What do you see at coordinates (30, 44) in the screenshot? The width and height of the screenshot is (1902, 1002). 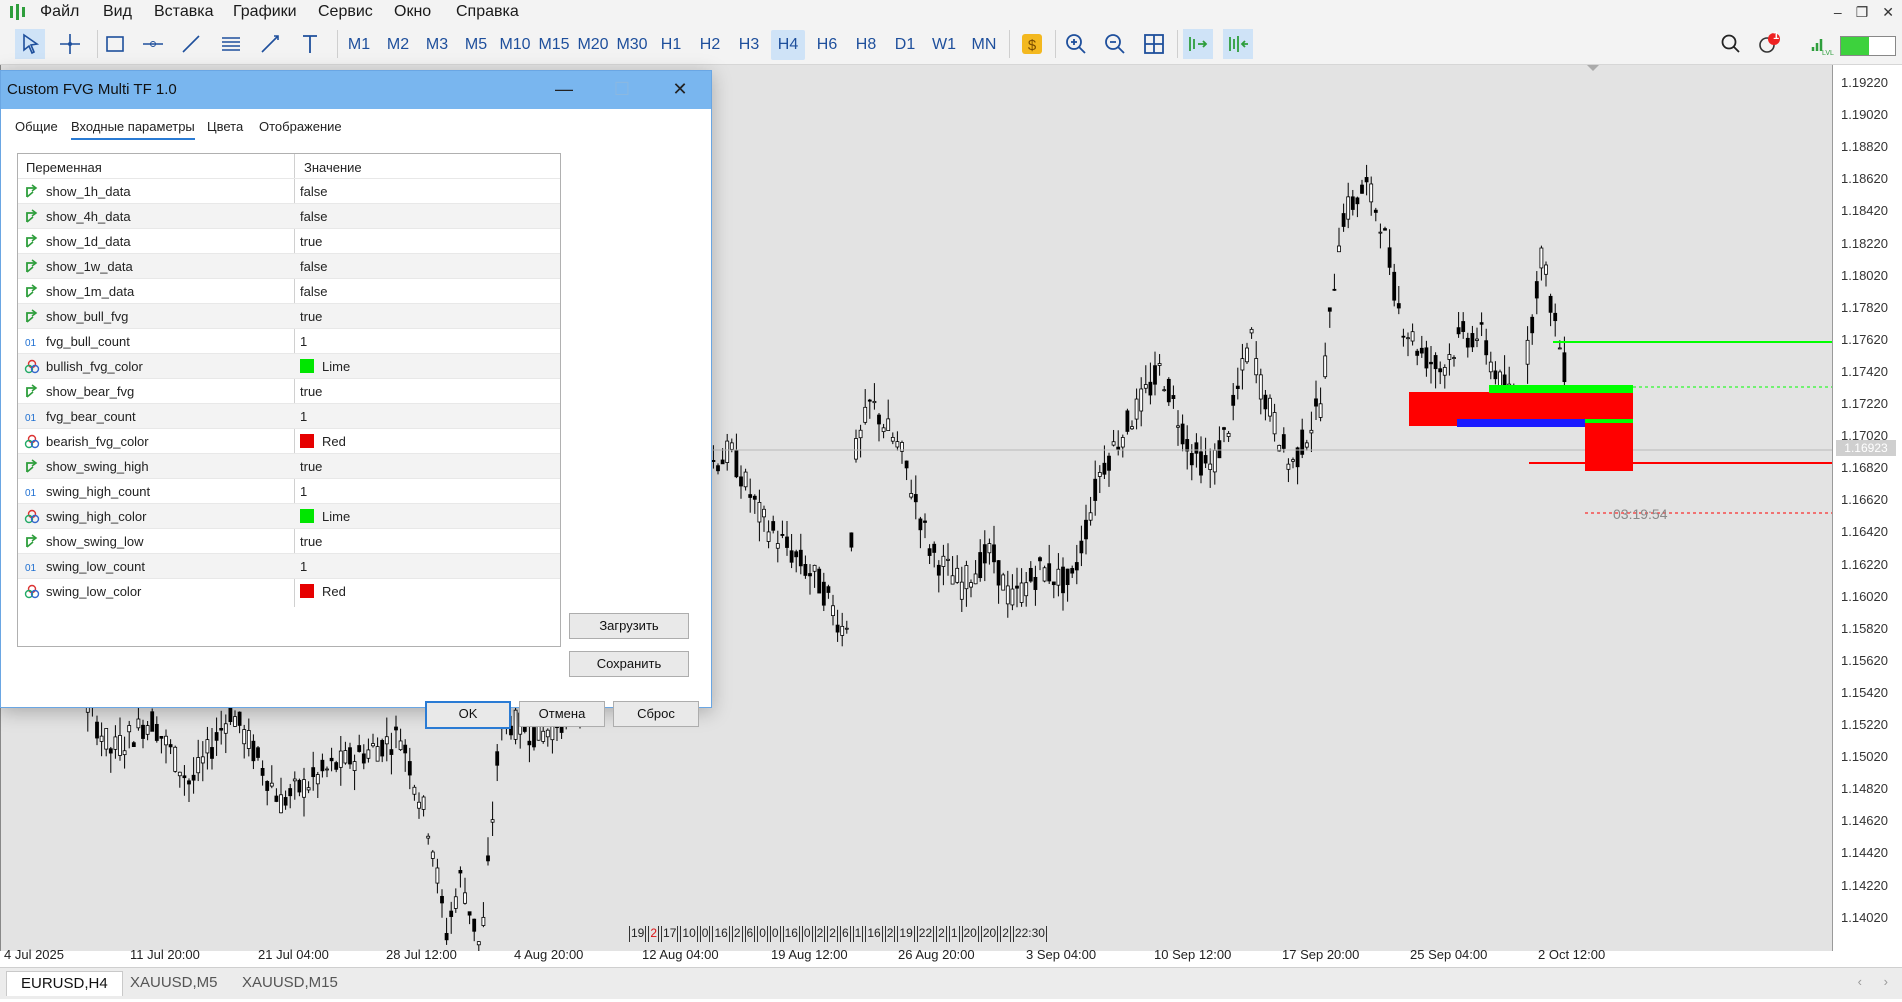 I see `cursor-tool-button` at bounding box center [30, 44].